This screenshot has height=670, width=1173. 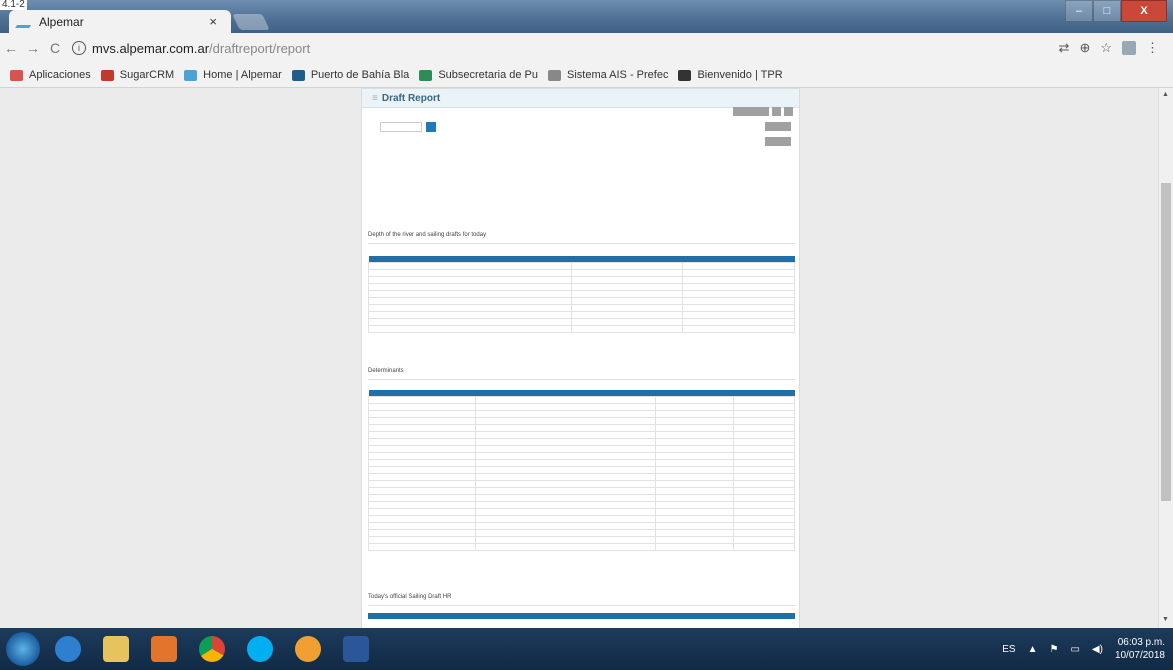 I want to click on browser-tab: Alpemar ×, so click(x=120, y=21).